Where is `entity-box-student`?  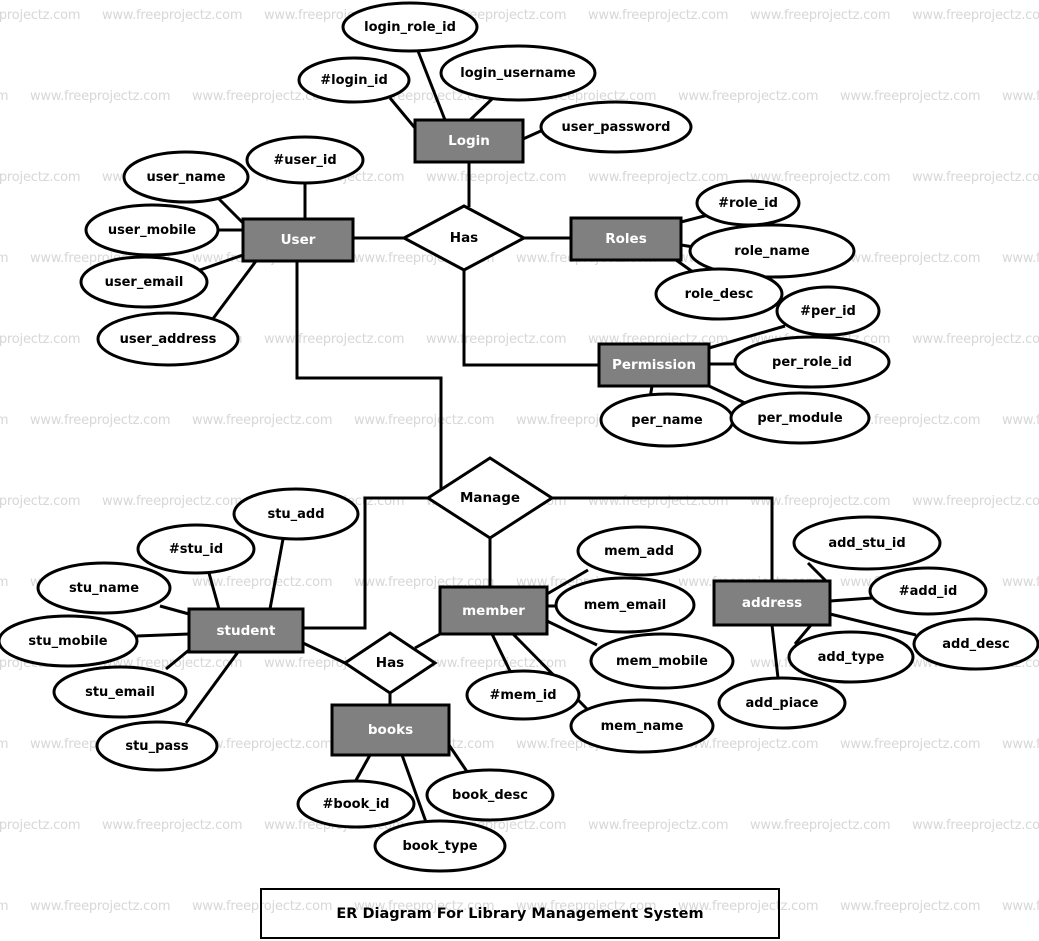
entity-box-student is located at coordinates (246, 630).